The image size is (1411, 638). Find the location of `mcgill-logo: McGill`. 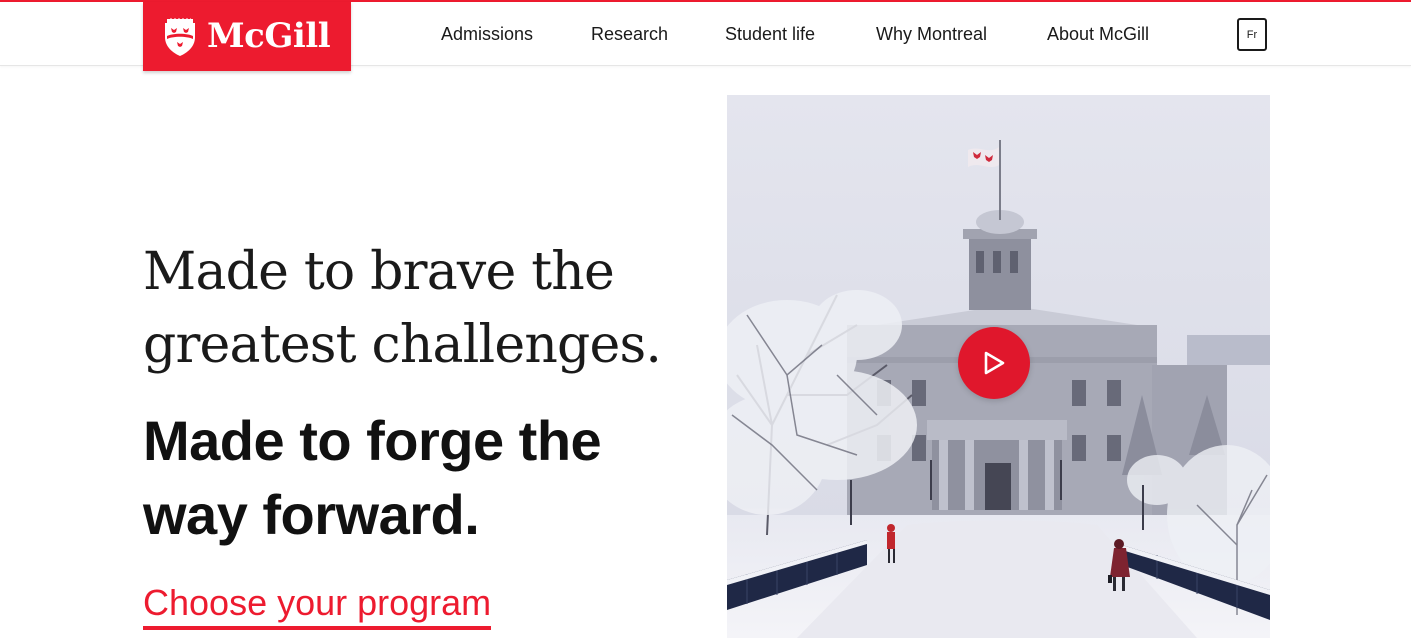

mcgill-logo: McGill is located at coordinates (247, 36).